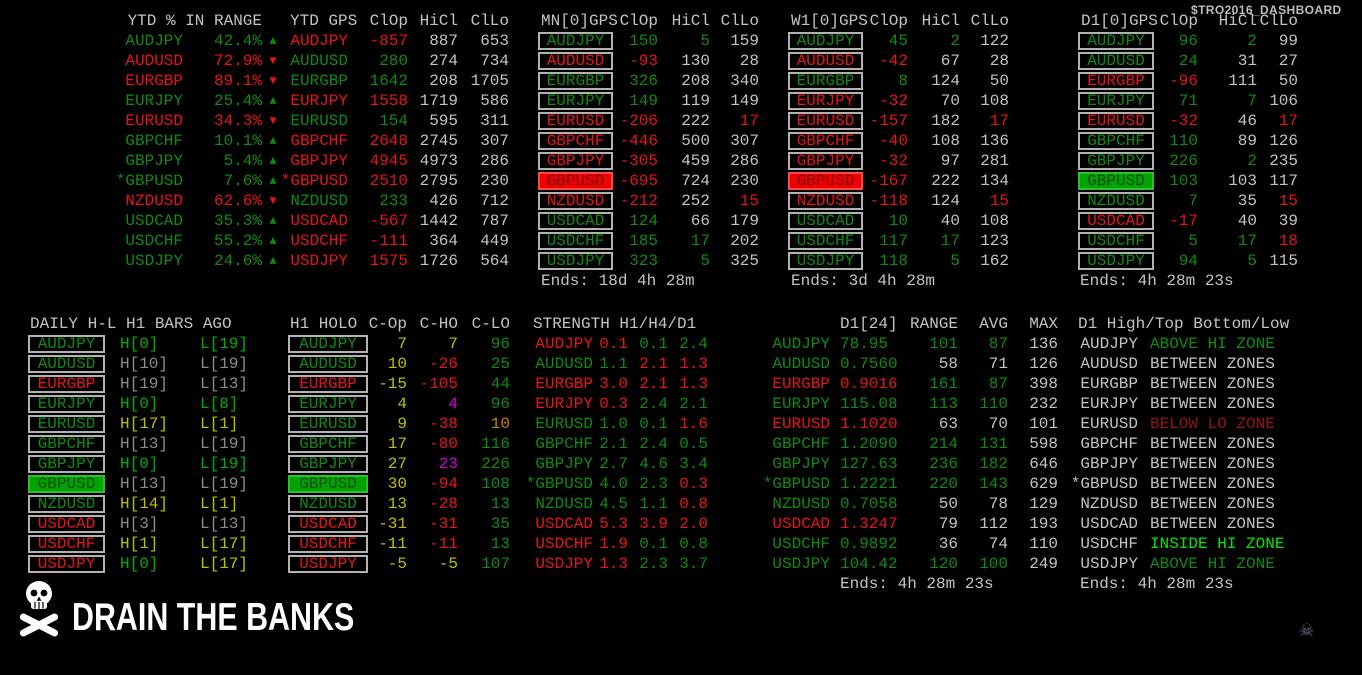  What do you see at coordinates (888, 181) in the screenshot?
I see `value-cell: -167` at bounding box center [888, 181].